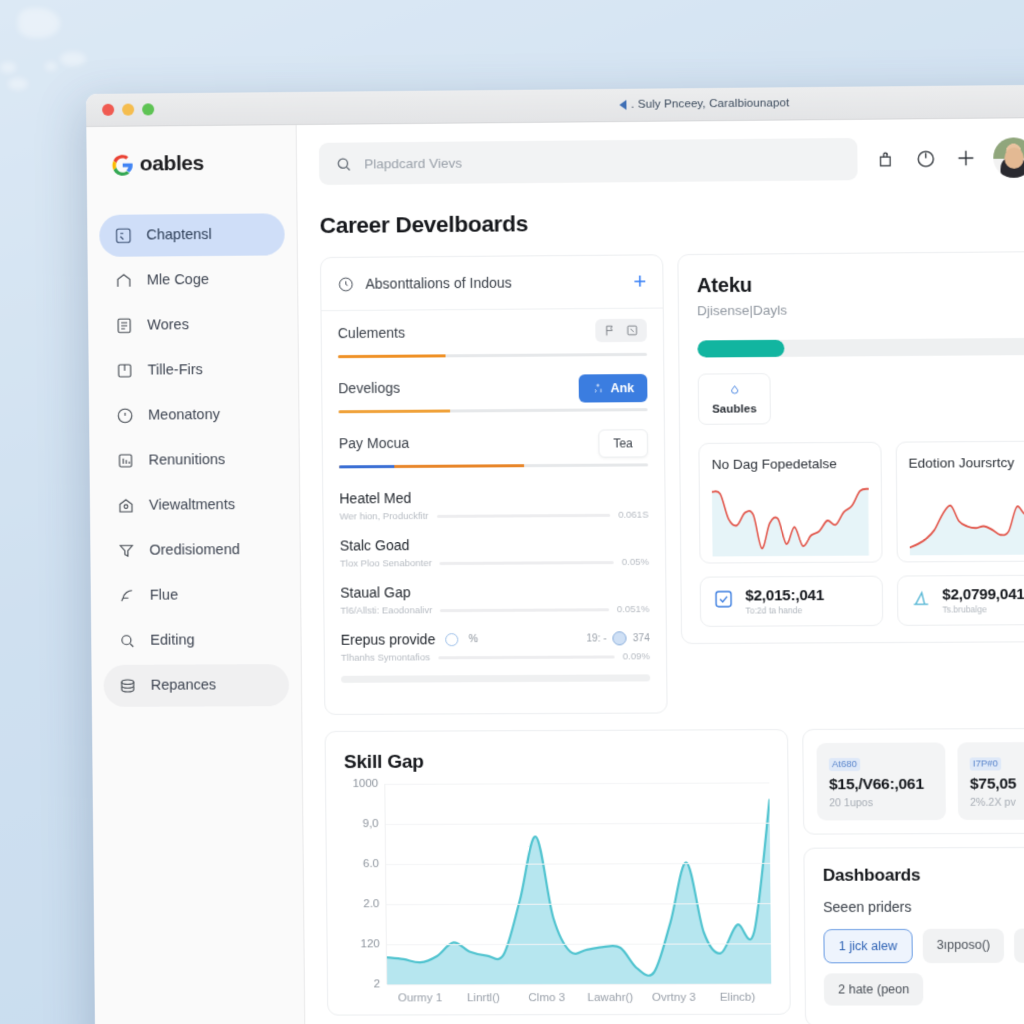 This screenshot has height=1024, width=1024. Describe the element at coordinates (494, 553) in the screenshot. I see `list-item: Stalc Goad Tlox Ploo Senabonter 0.05%` at that location.